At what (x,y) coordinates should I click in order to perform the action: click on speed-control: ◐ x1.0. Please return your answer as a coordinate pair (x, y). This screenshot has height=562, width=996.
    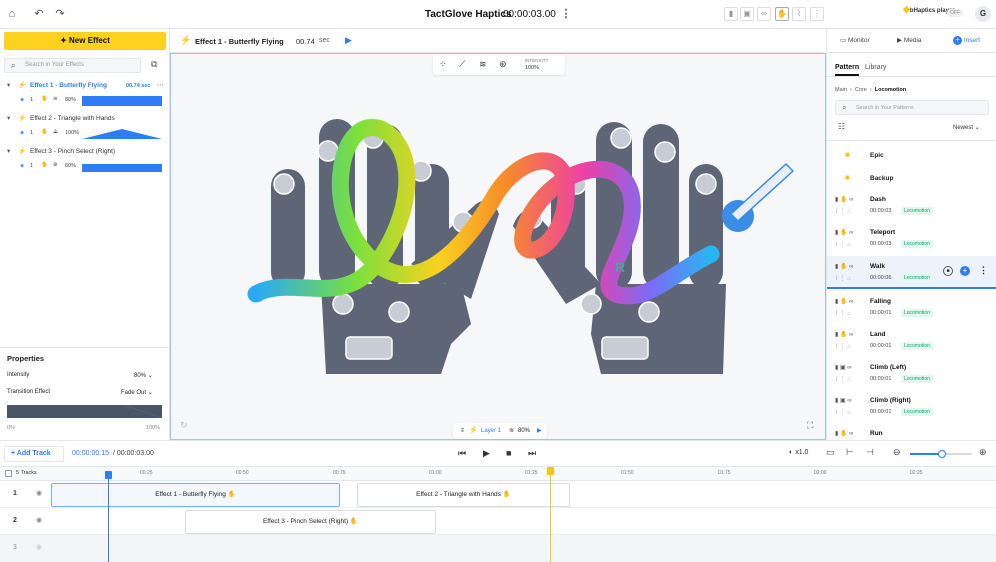
    Looking at the image, I should click on (798, 452).